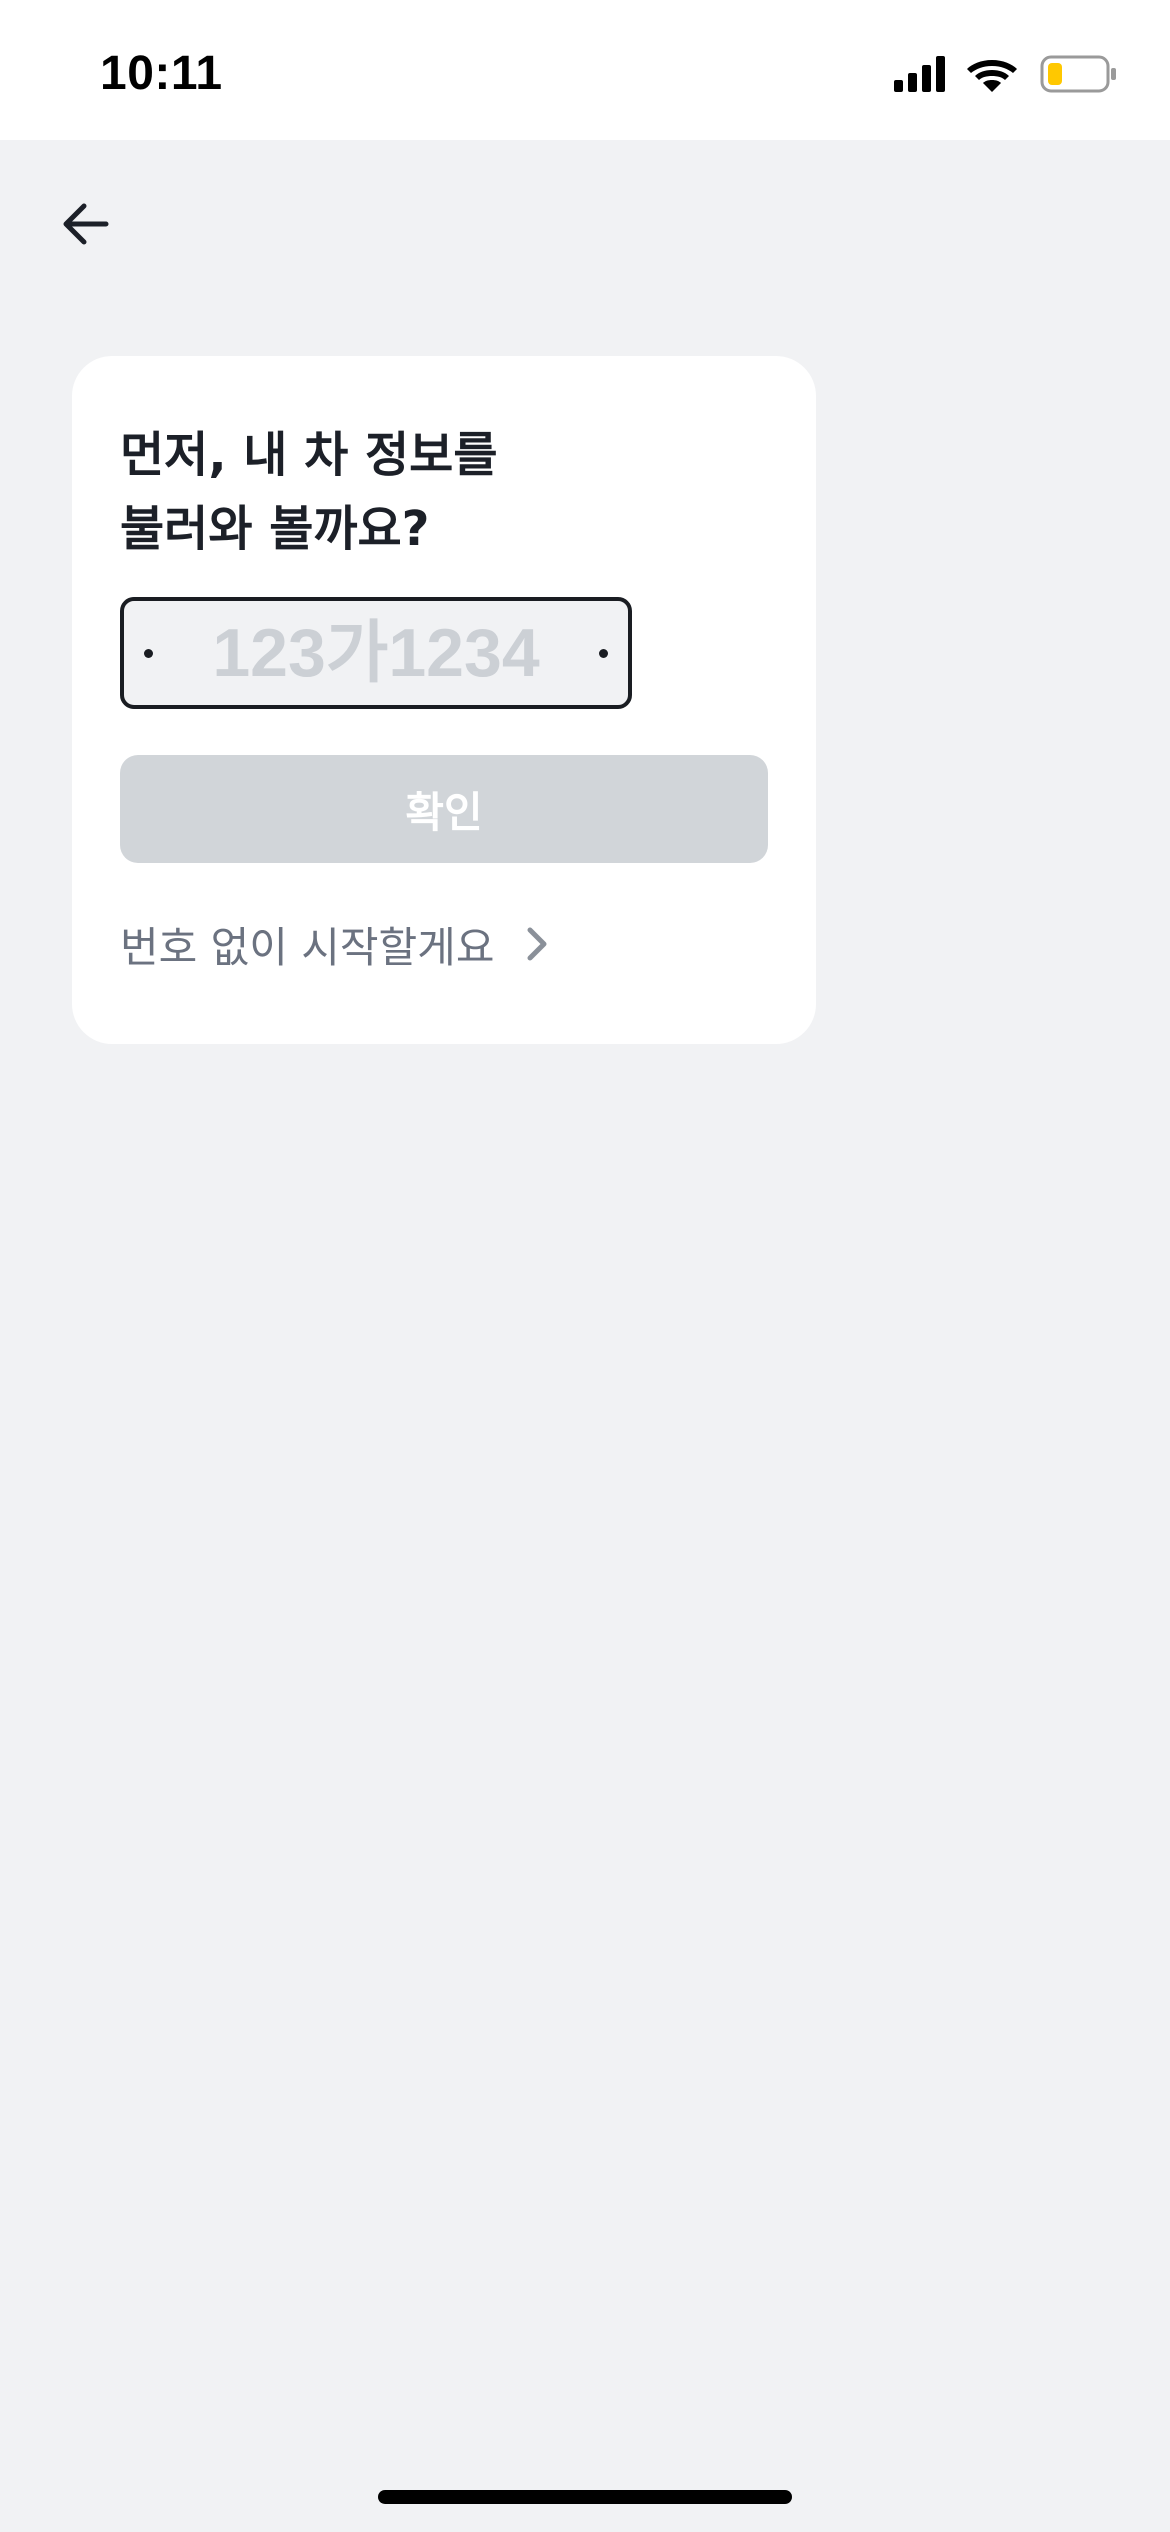 The width and height of the screenshot is (1170, 2532). I want to click on status-time: 10:11, so click(161, 73).